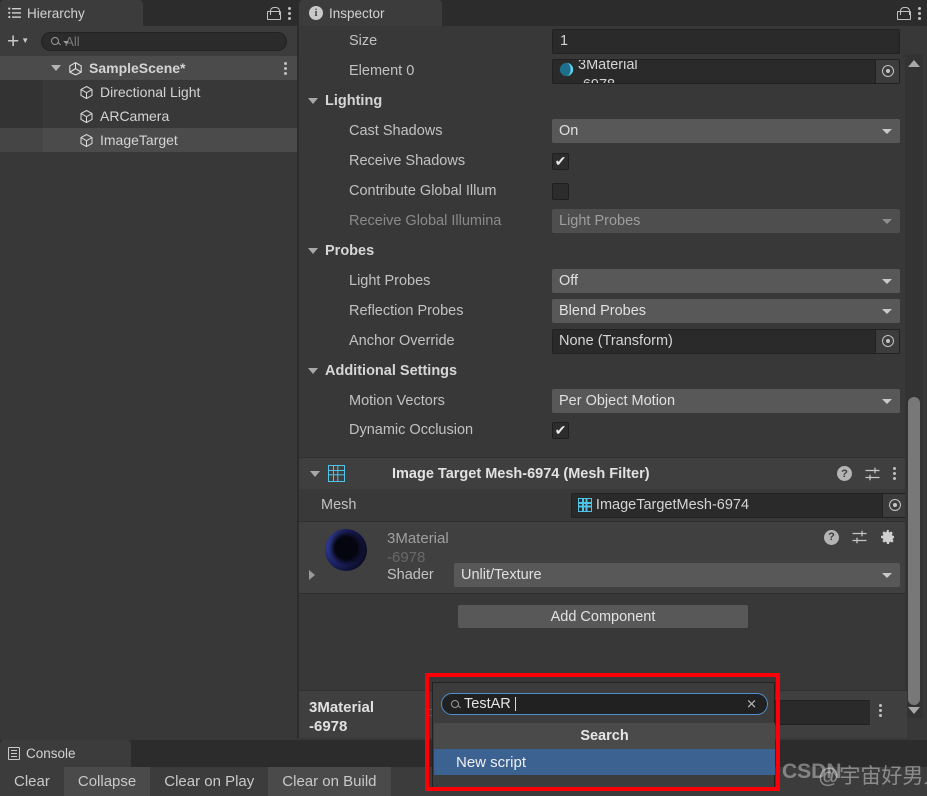  What do you see at coordinates (148, 140) in the screenshot?
I see `hierarchy-row-imagetarget: ImageTarget` at bounding box center [148, 140].